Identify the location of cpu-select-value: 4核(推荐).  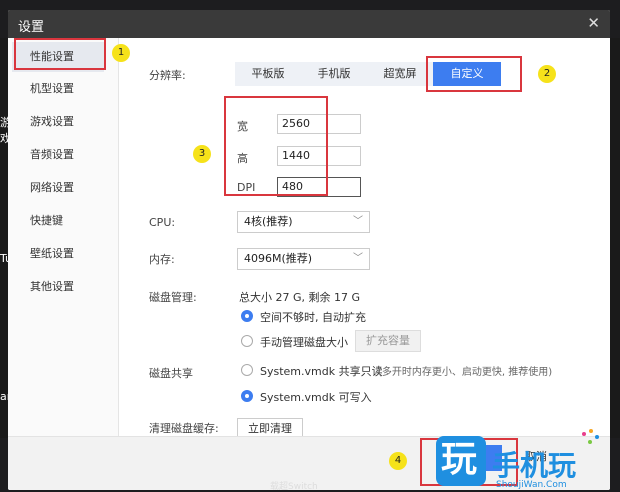
(268, 221).